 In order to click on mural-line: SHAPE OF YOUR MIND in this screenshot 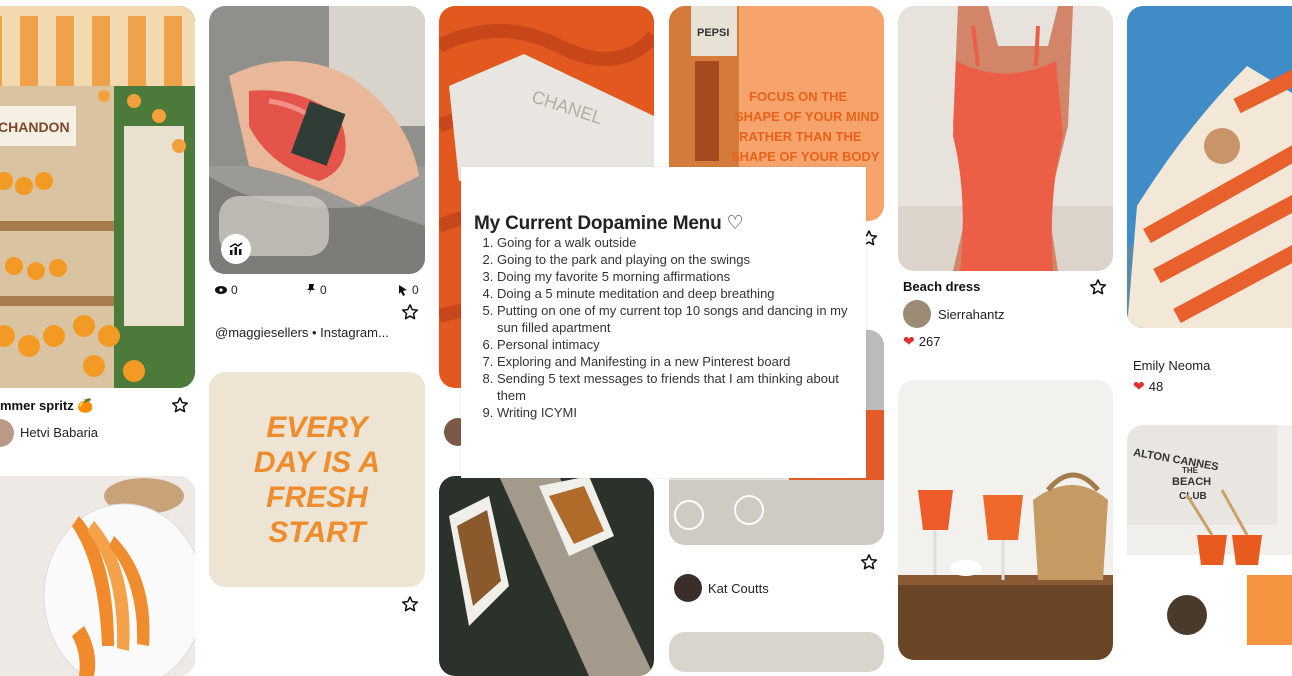, I will do `click(807, 116)`.